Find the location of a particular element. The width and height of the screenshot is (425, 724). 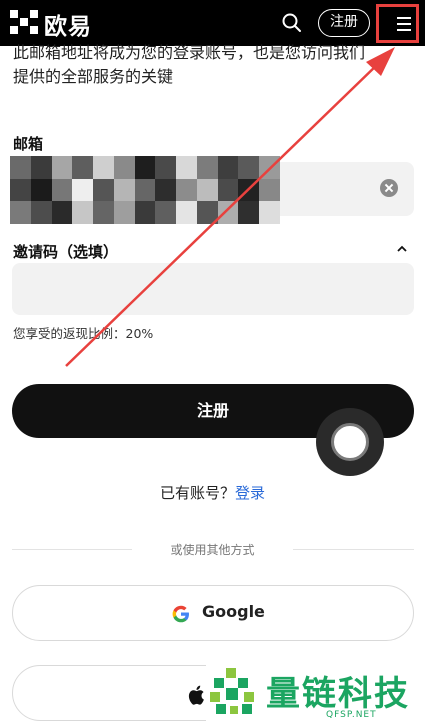

register-button: 注册 is located at coordinates (344, 23).